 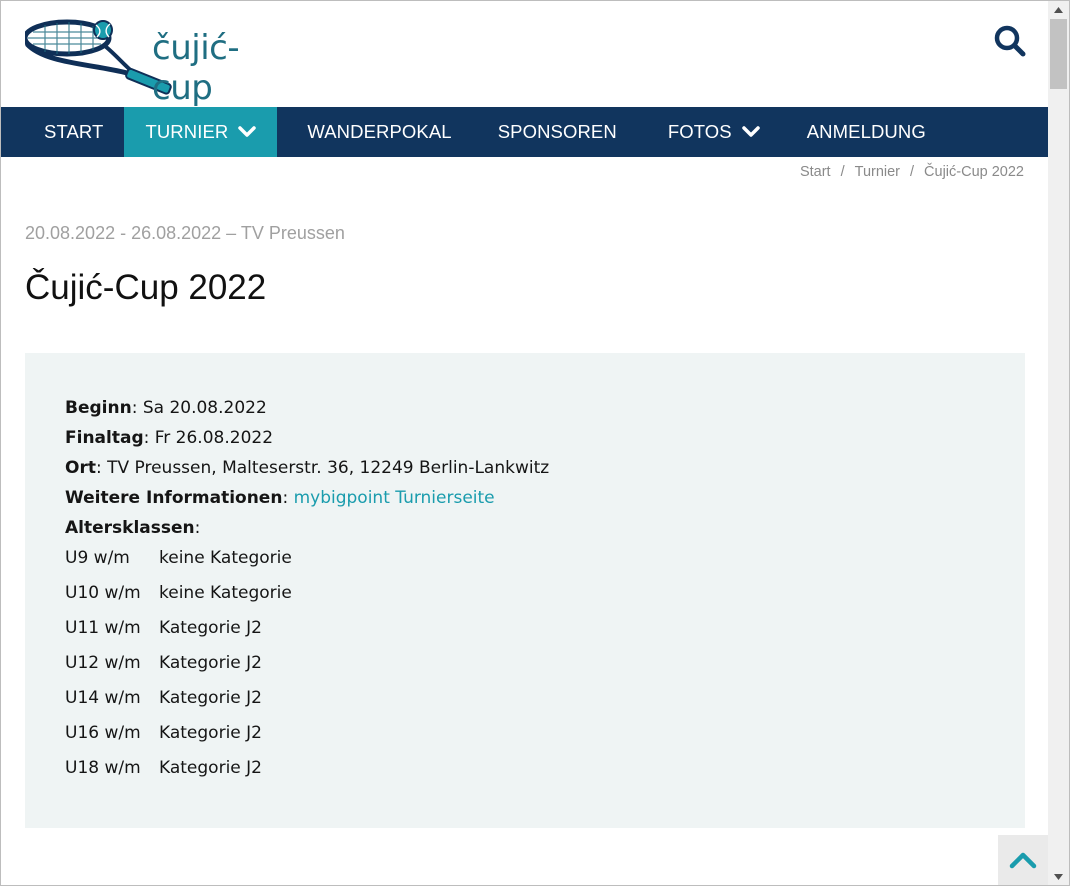 I want to click on search-button, so click(x=1010, y=41).